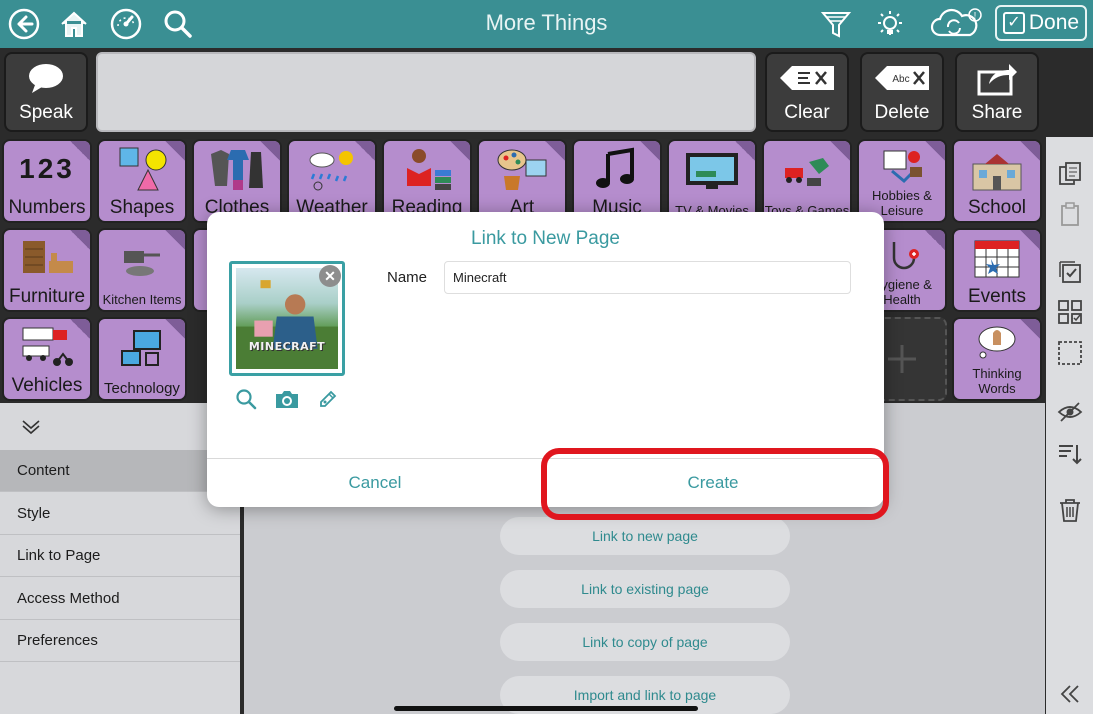 This screenshot has height=714, width=1093. Describe the element at coordinates (1070, 272) in the screenshot. I see `select-check-icon` at that location.